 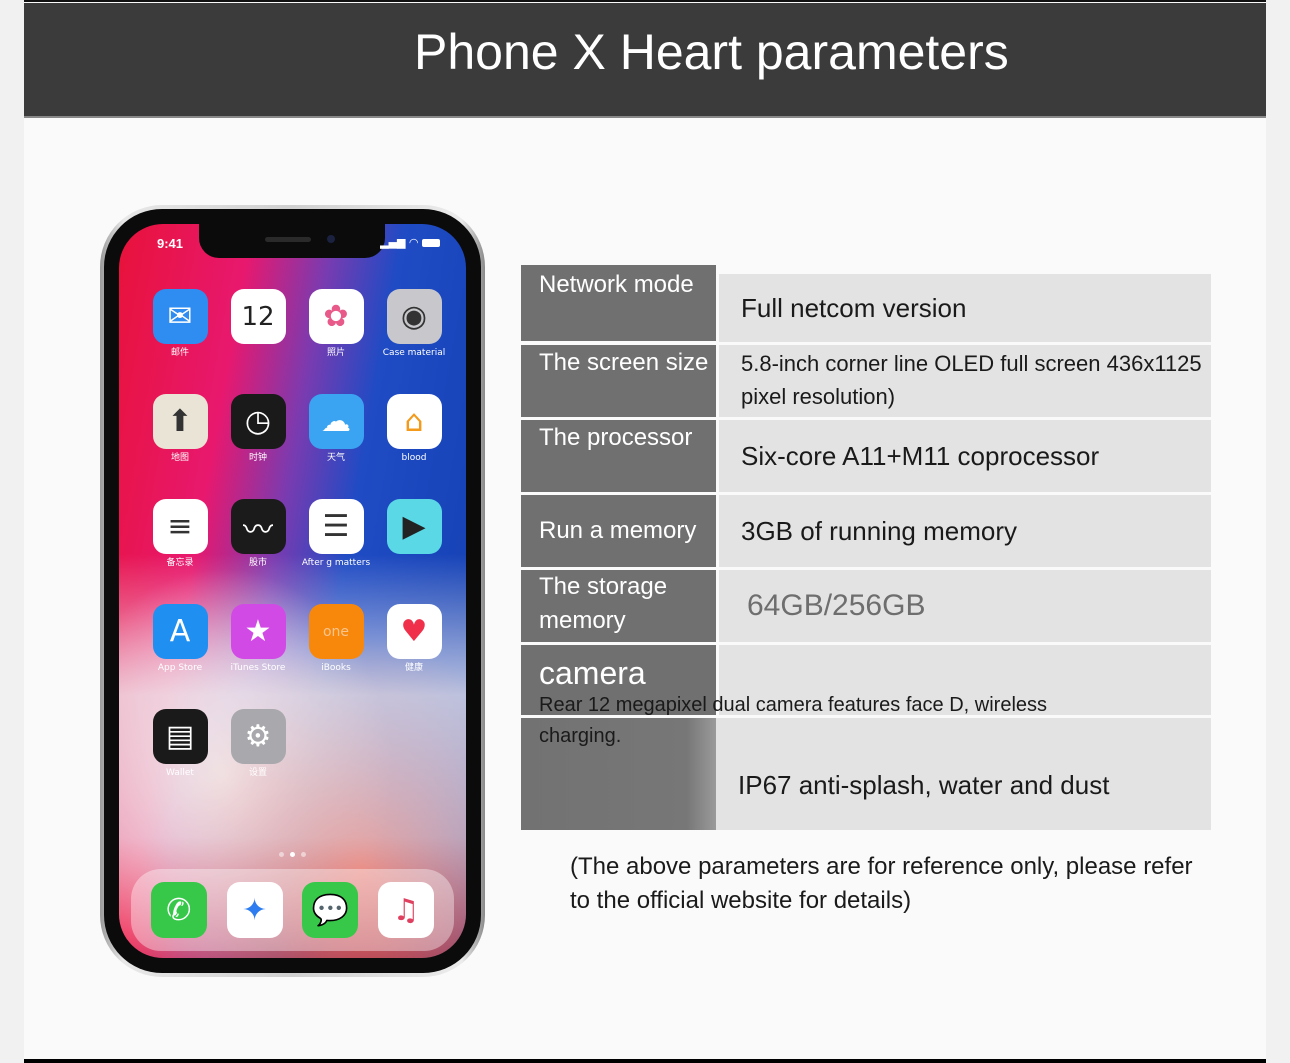 I want to click on home-icon: ⌂, so click(x=414, y=421).